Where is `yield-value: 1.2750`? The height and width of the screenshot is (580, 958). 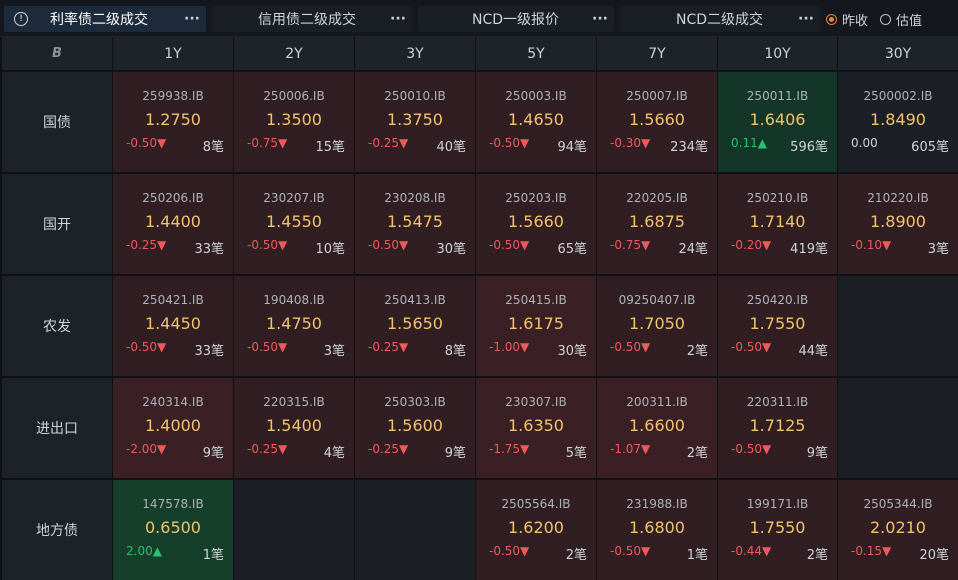
yield-value: 1.2750 is located at coordinates (173, 119).